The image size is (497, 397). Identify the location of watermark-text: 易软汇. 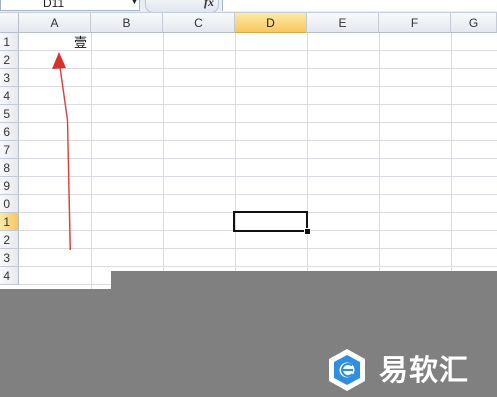
(424, 370).